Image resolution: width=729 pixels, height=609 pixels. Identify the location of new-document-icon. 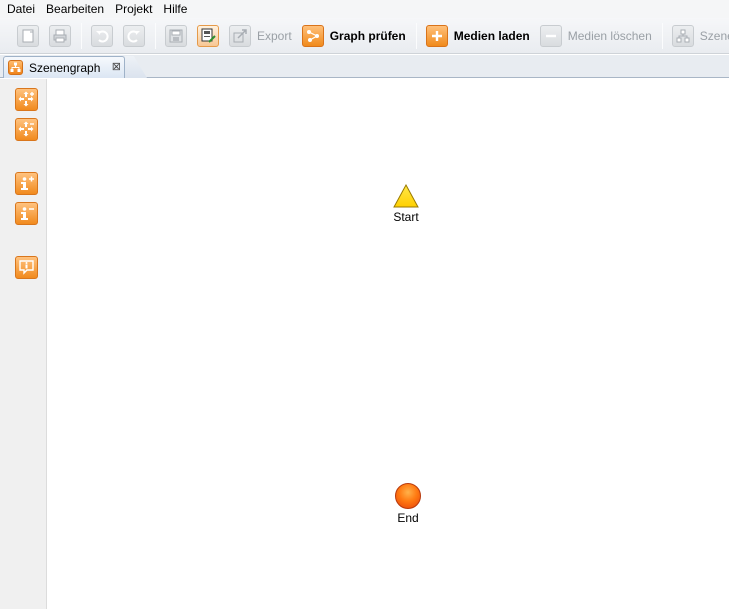
(28, 35).